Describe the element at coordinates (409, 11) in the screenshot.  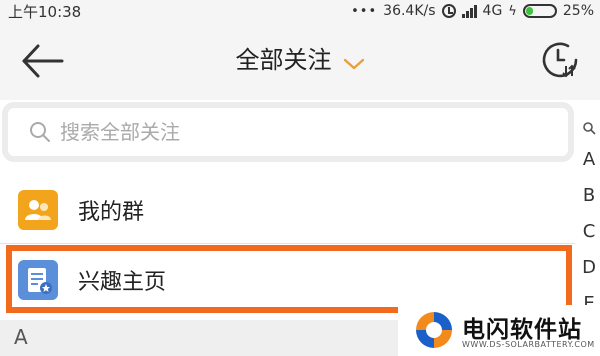
I see `network-speed: 36.4K/s` at that location.